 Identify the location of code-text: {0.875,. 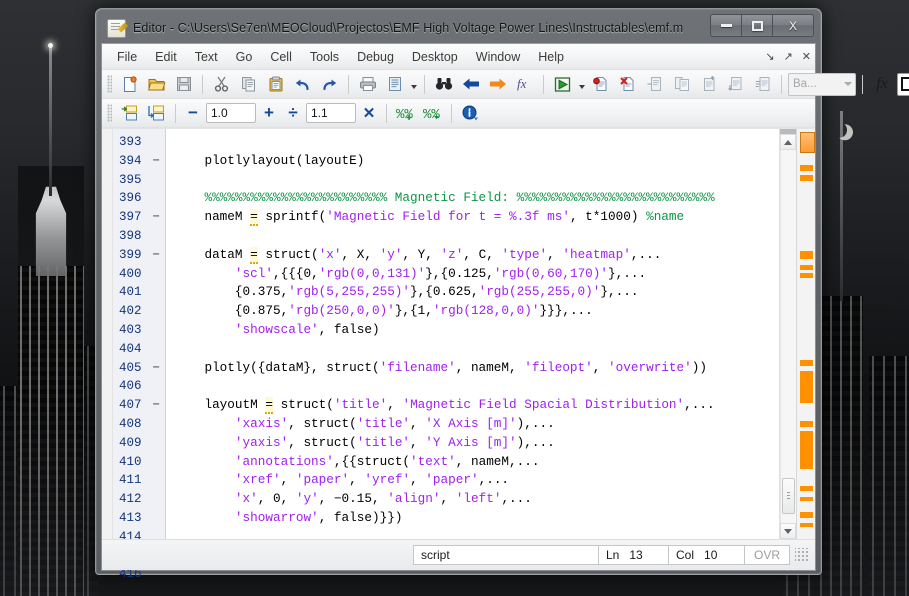
(231, 311).